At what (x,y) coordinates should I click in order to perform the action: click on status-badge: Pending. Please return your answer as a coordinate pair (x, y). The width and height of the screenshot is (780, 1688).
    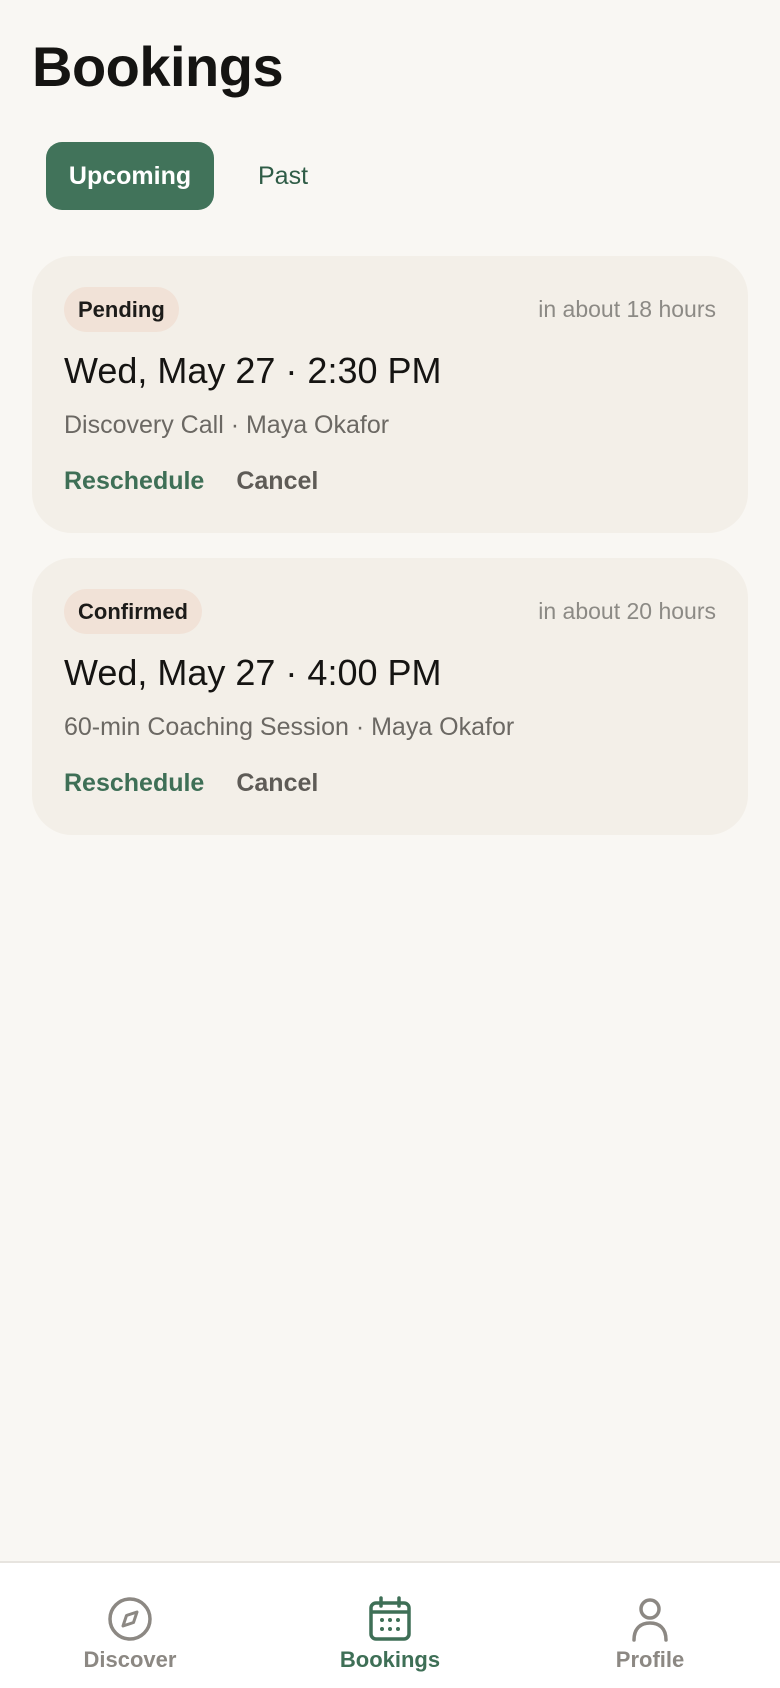
    Looking at the image, I should click on (121, 309).